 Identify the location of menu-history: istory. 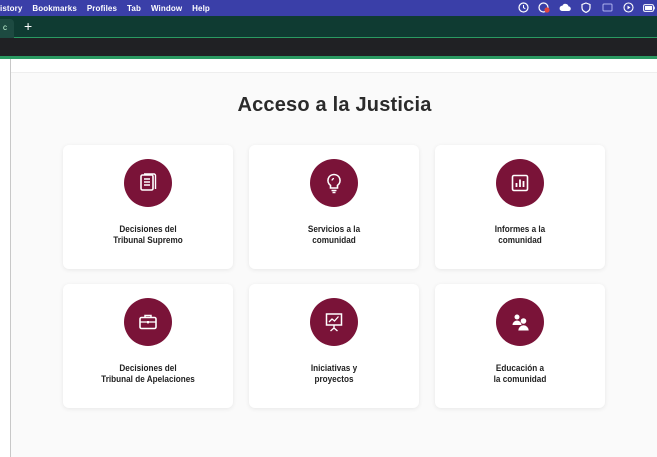
(11, 8).